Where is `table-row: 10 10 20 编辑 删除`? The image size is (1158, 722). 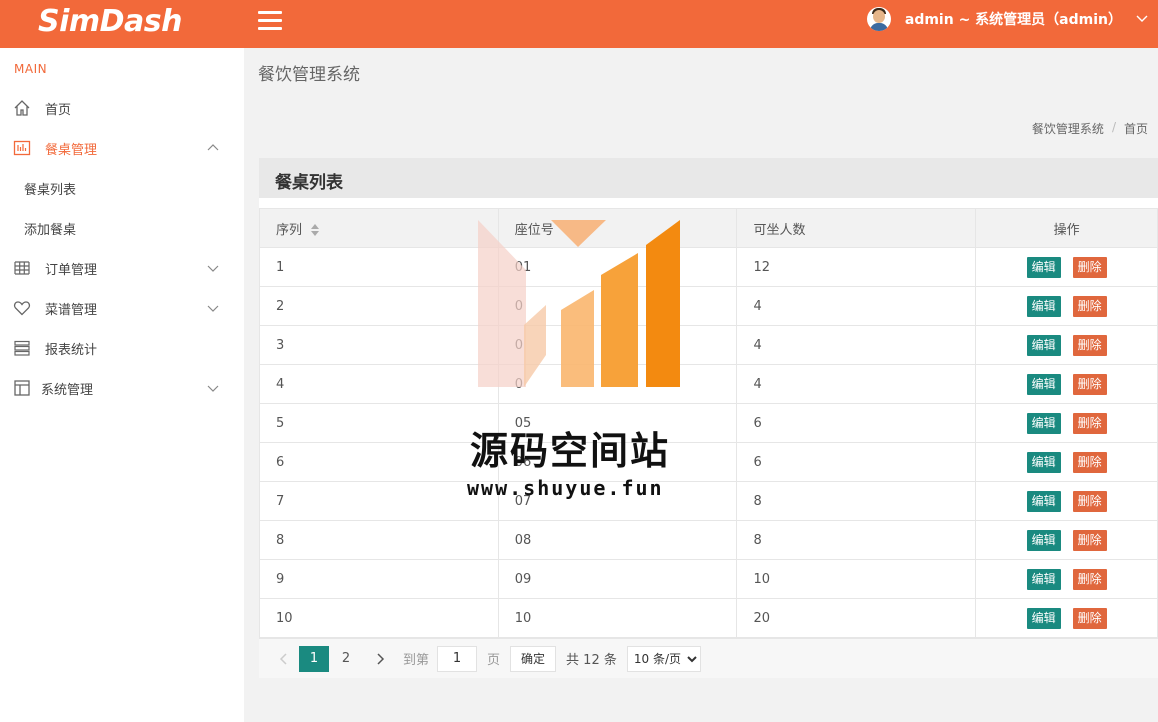 table-row: 10 10 20 编辑 删除 is located at coordinates (708, 618).